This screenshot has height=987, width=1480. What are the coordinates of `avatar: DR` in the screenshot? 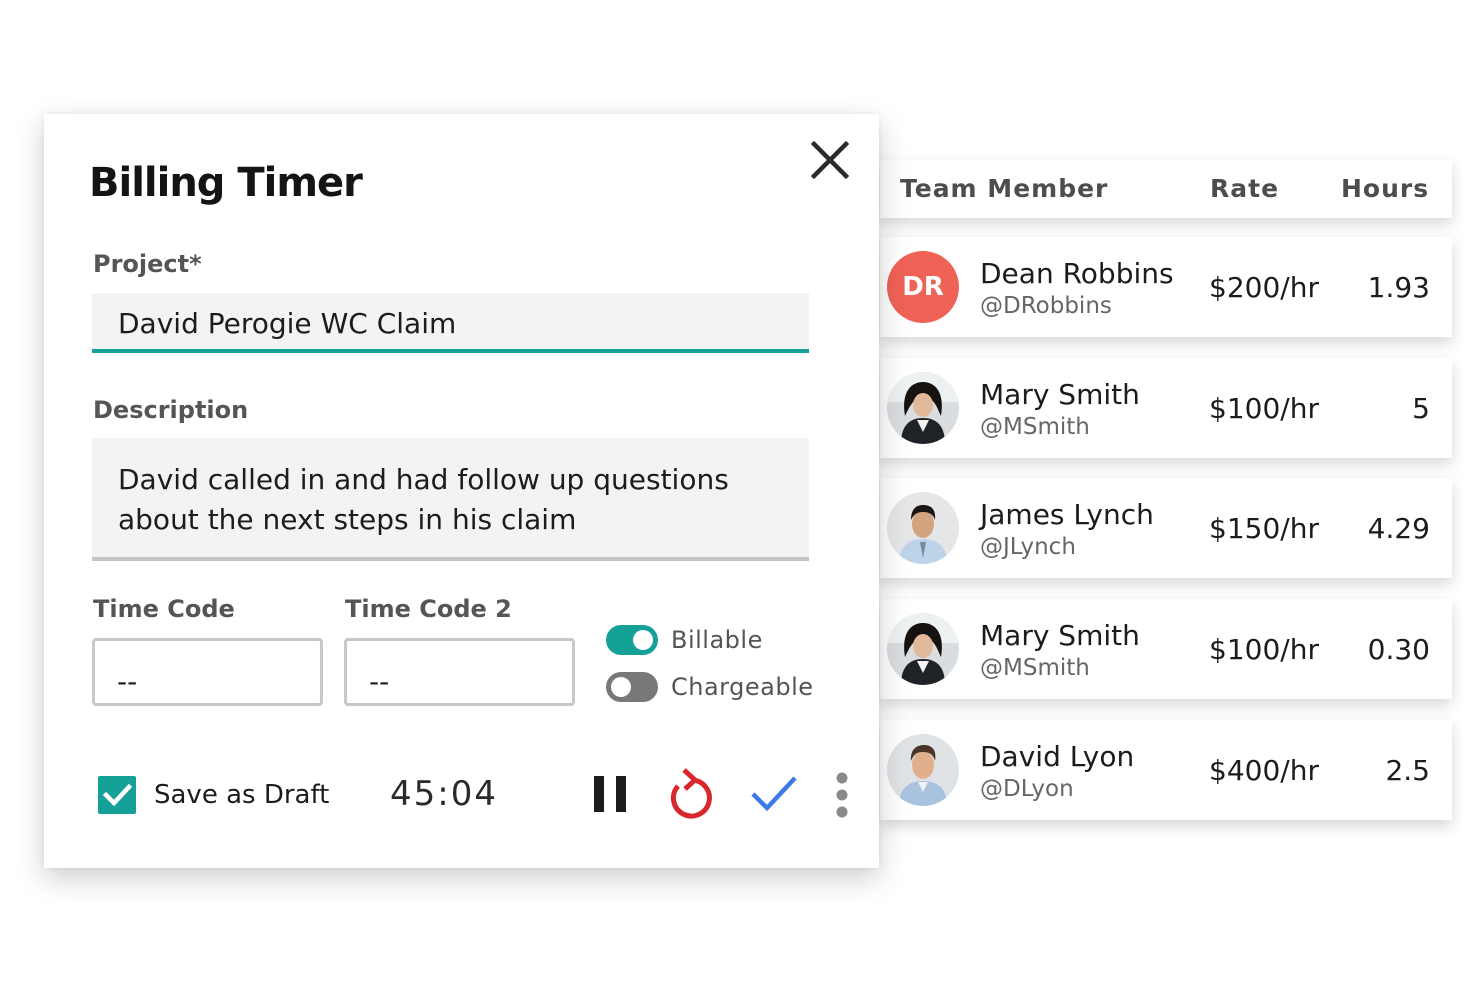 It's located at (923, 287).